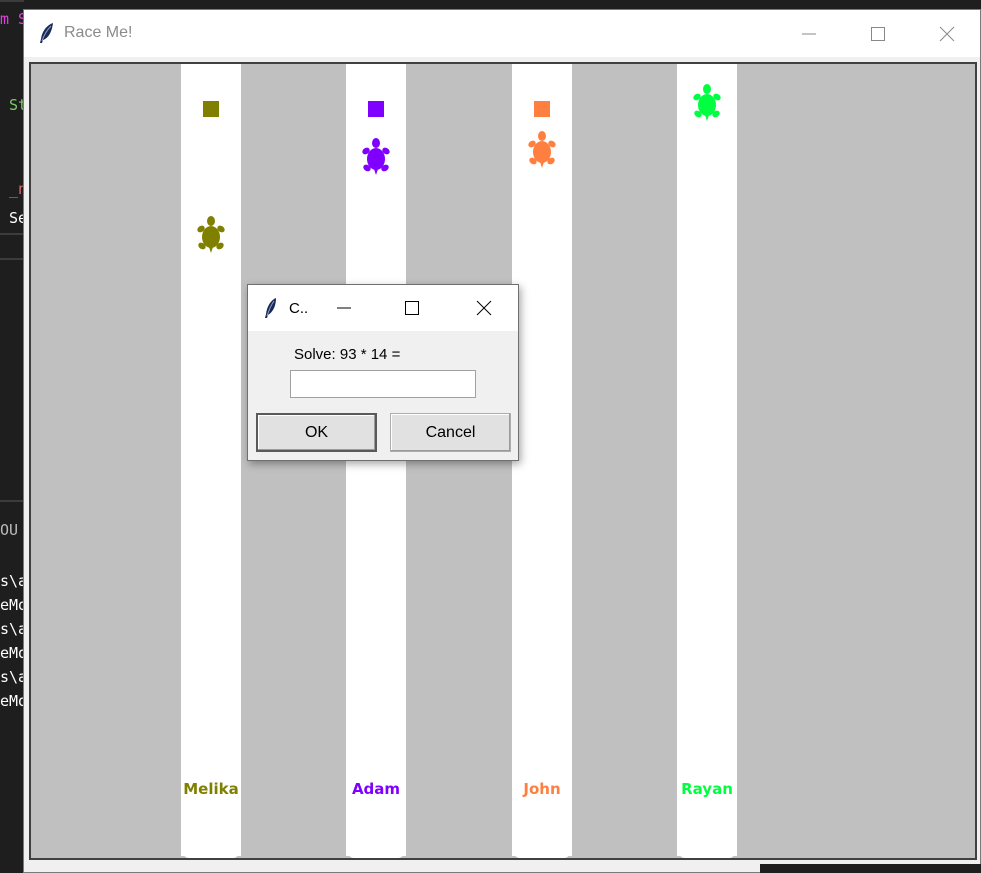 Image resolution: width=981 pixels, height=873 pixels. I want to click on window-title: Race Me!, so click(98, 32).